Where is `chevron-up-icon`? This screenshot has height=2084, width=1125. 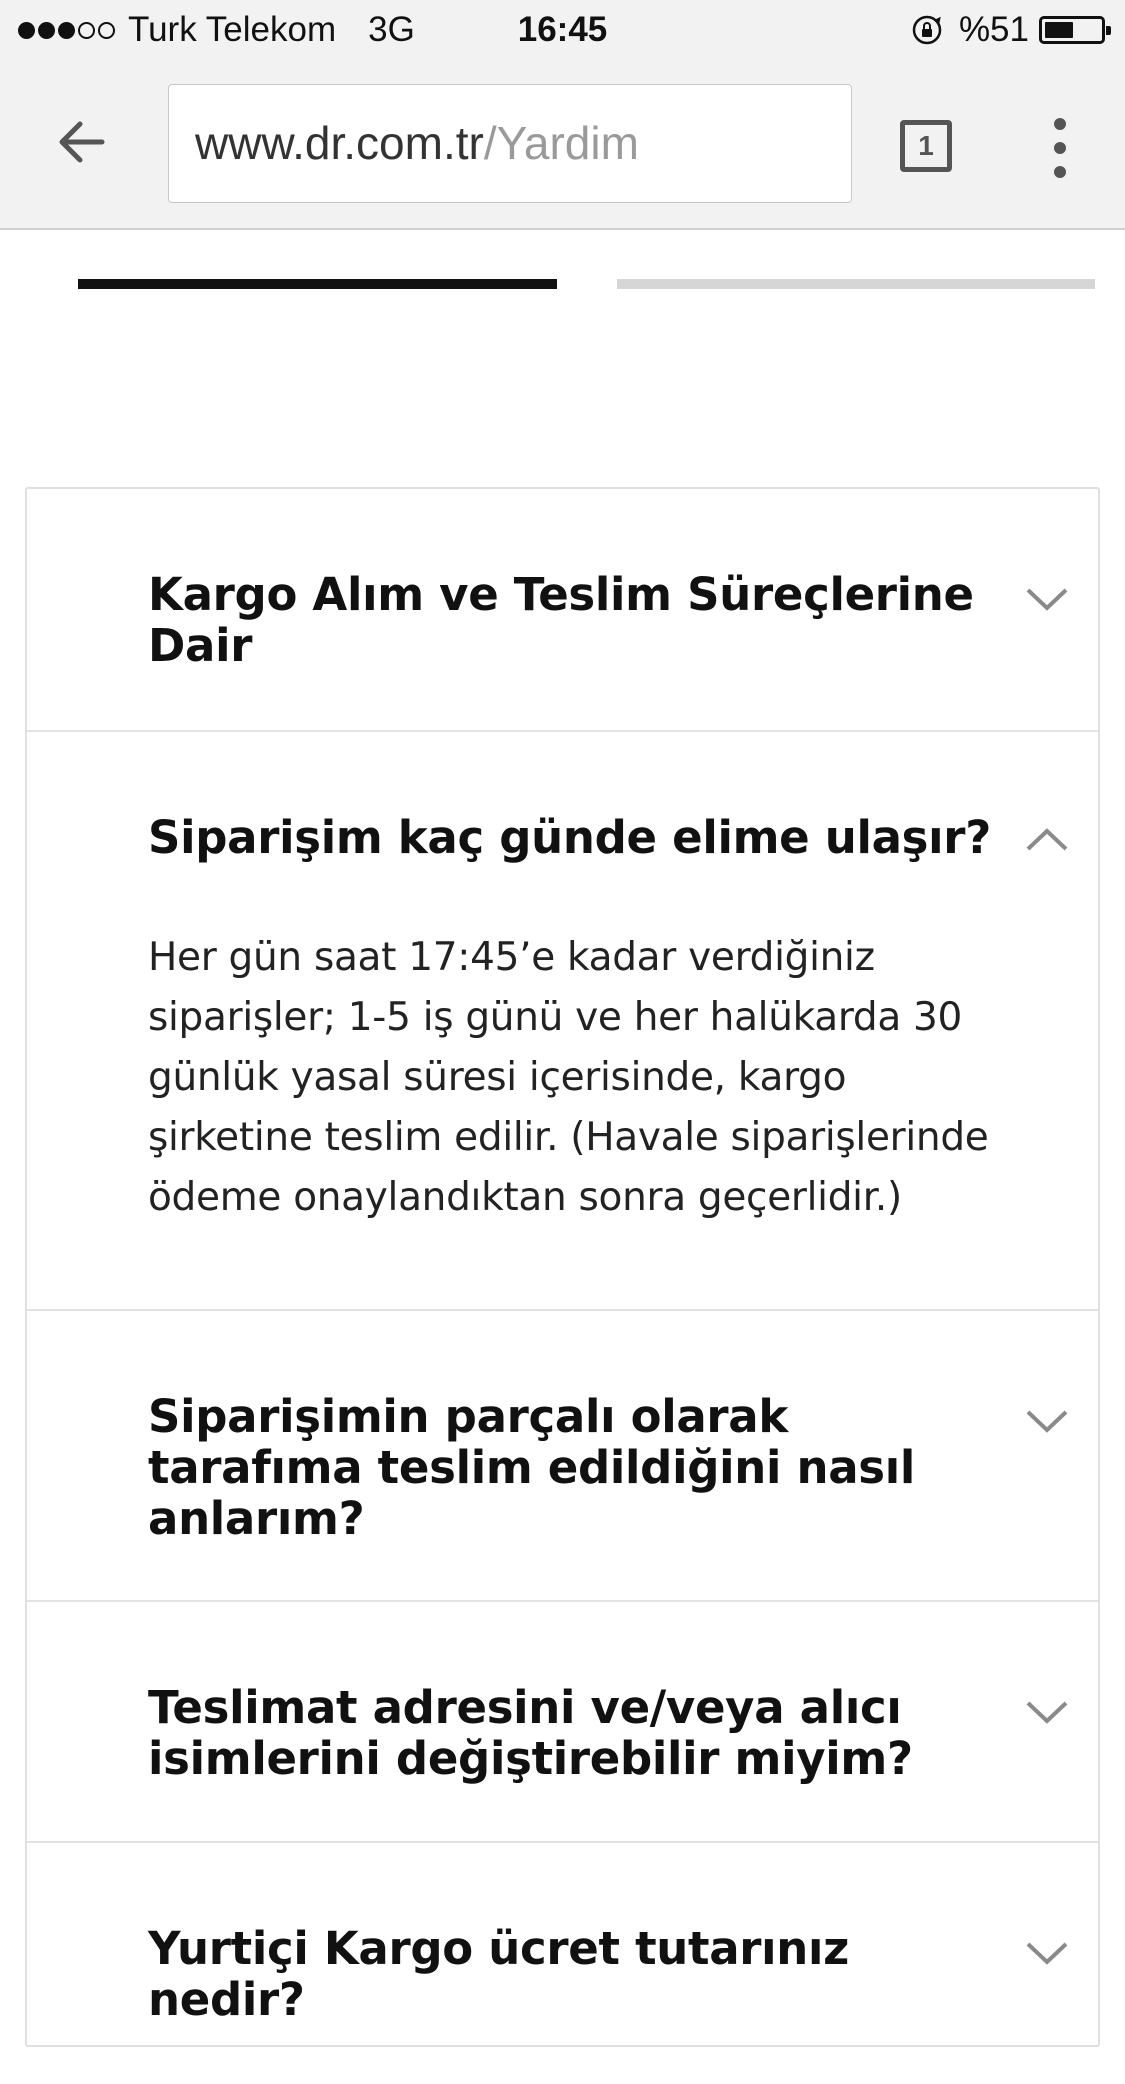 chevron-up-icon is located at coordinates (1047, 840).